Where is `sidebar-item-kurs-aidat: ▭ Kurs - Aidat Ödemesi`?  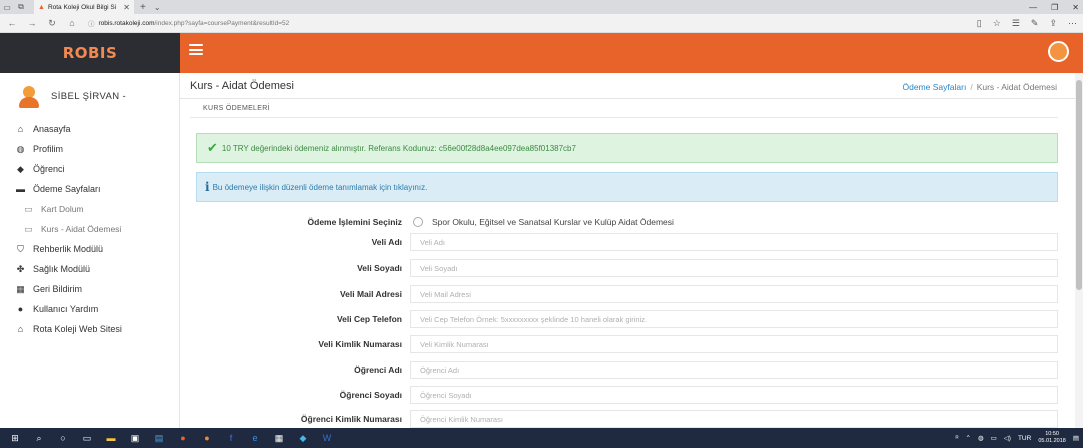 sidebar-item-kurs-aidat: ▭ Kurs - Aidat Ödemesi is located at coordinates (89, 229).